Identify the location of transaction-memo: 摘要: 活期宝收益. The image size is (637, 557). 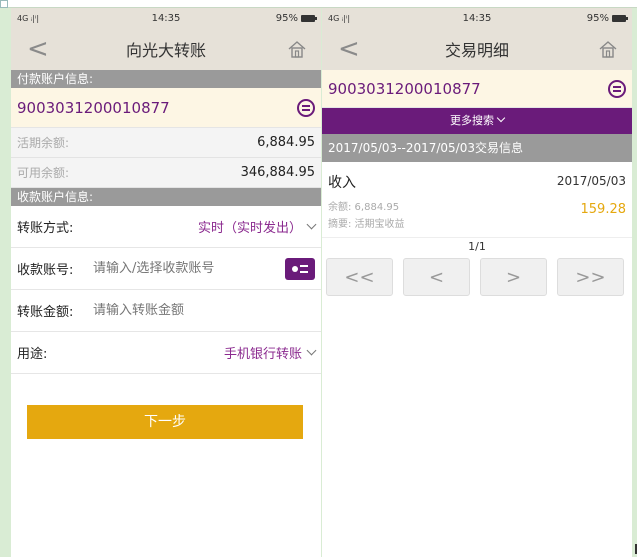
(366, 224).